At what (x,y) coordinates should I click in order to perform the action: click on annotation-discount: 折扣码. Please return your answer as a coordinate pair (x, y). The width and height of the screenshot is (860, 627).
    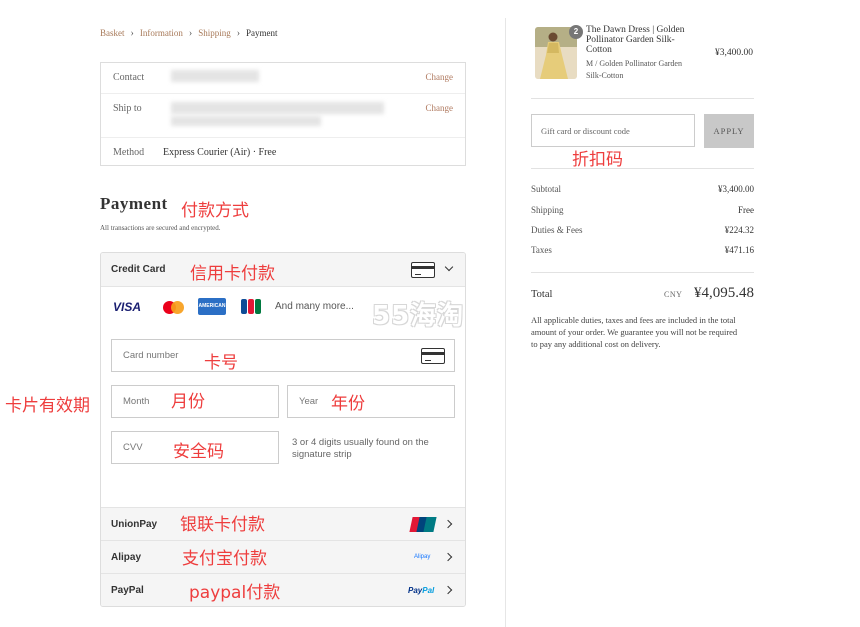
    Looking at the image, I should click on (597, 160).